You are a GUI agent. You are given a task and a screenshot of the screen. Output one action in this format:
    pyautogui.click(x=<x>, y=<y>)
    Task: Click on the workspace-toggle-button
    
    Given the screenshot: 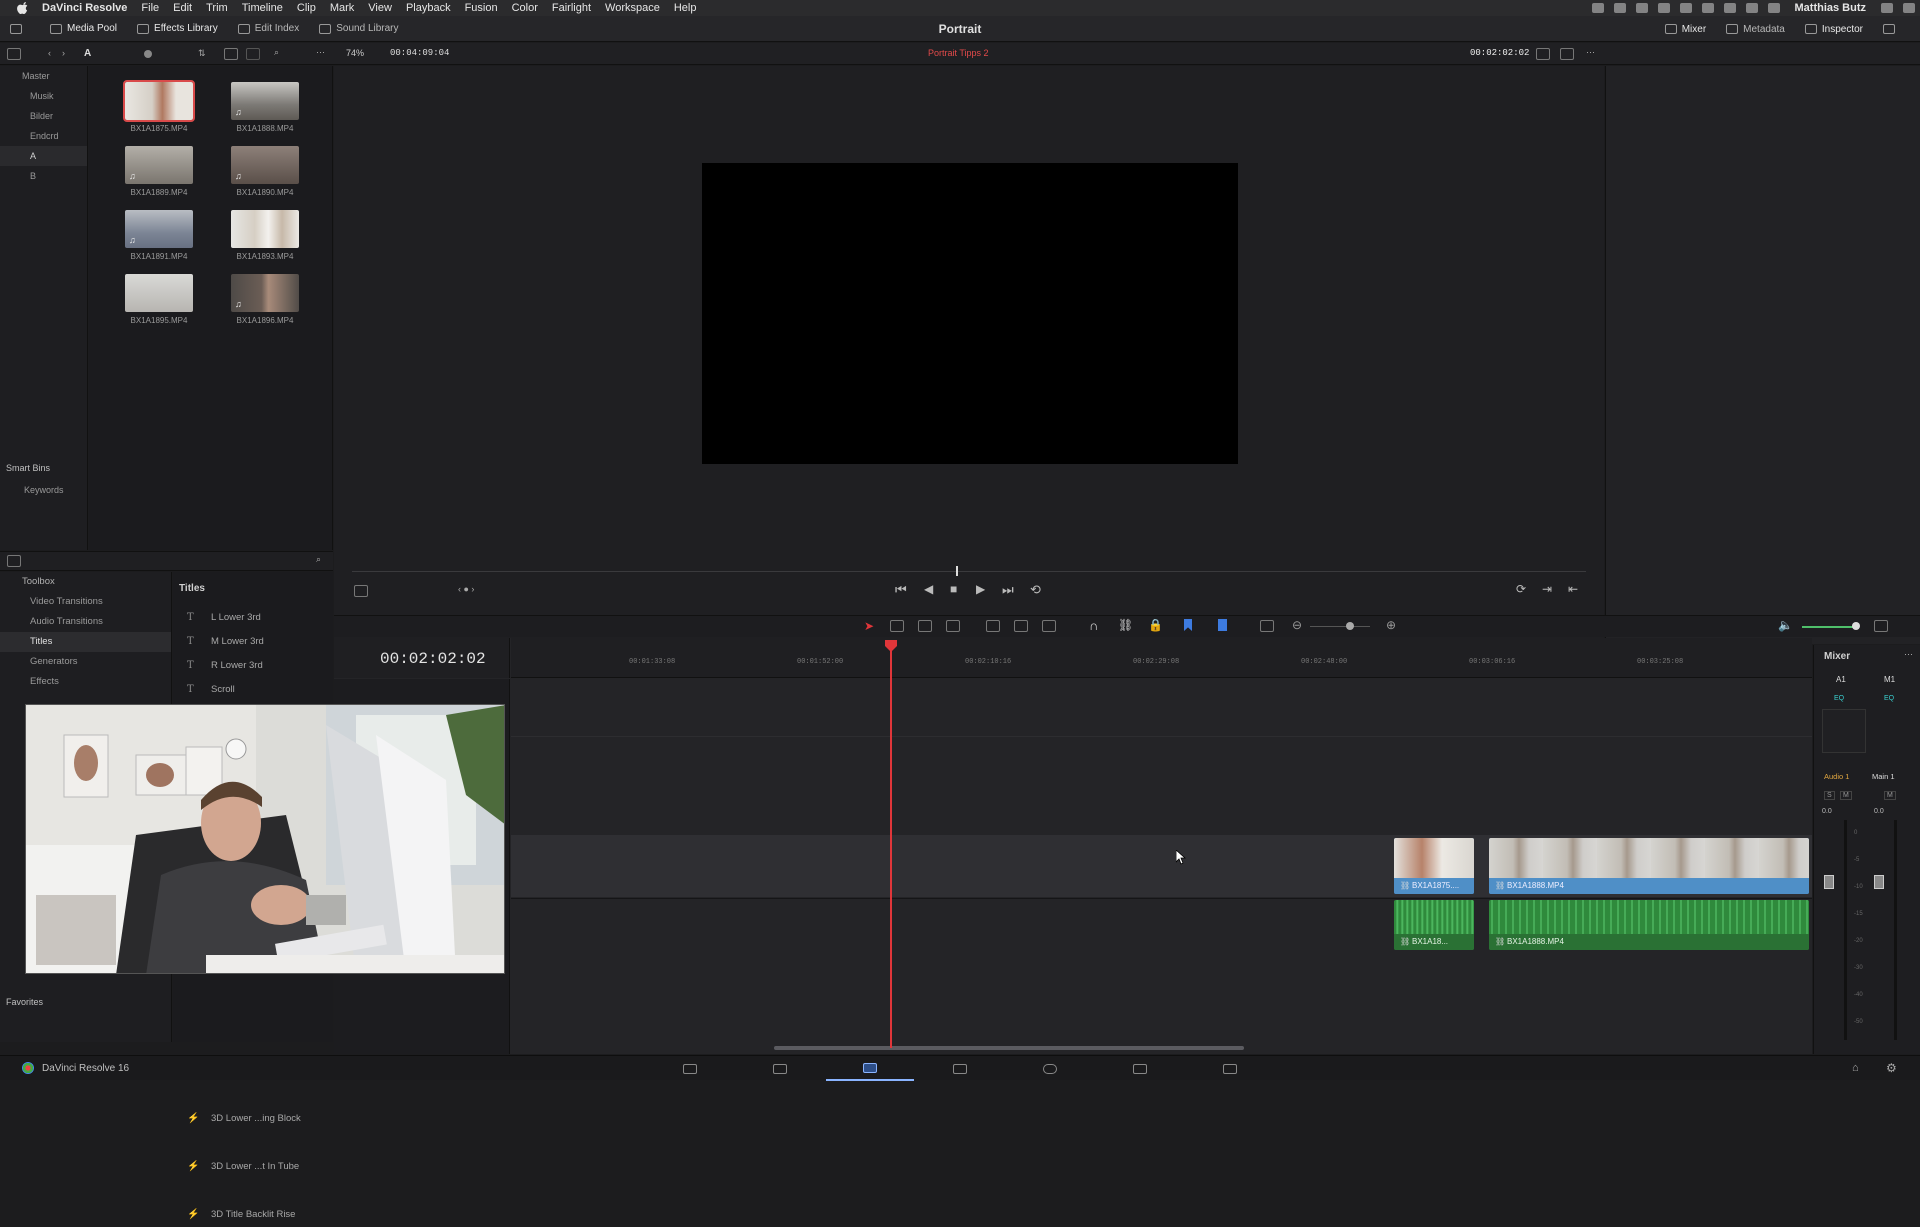 What is the action you would take?
    pyautogui.click(x=20, y=29)
    